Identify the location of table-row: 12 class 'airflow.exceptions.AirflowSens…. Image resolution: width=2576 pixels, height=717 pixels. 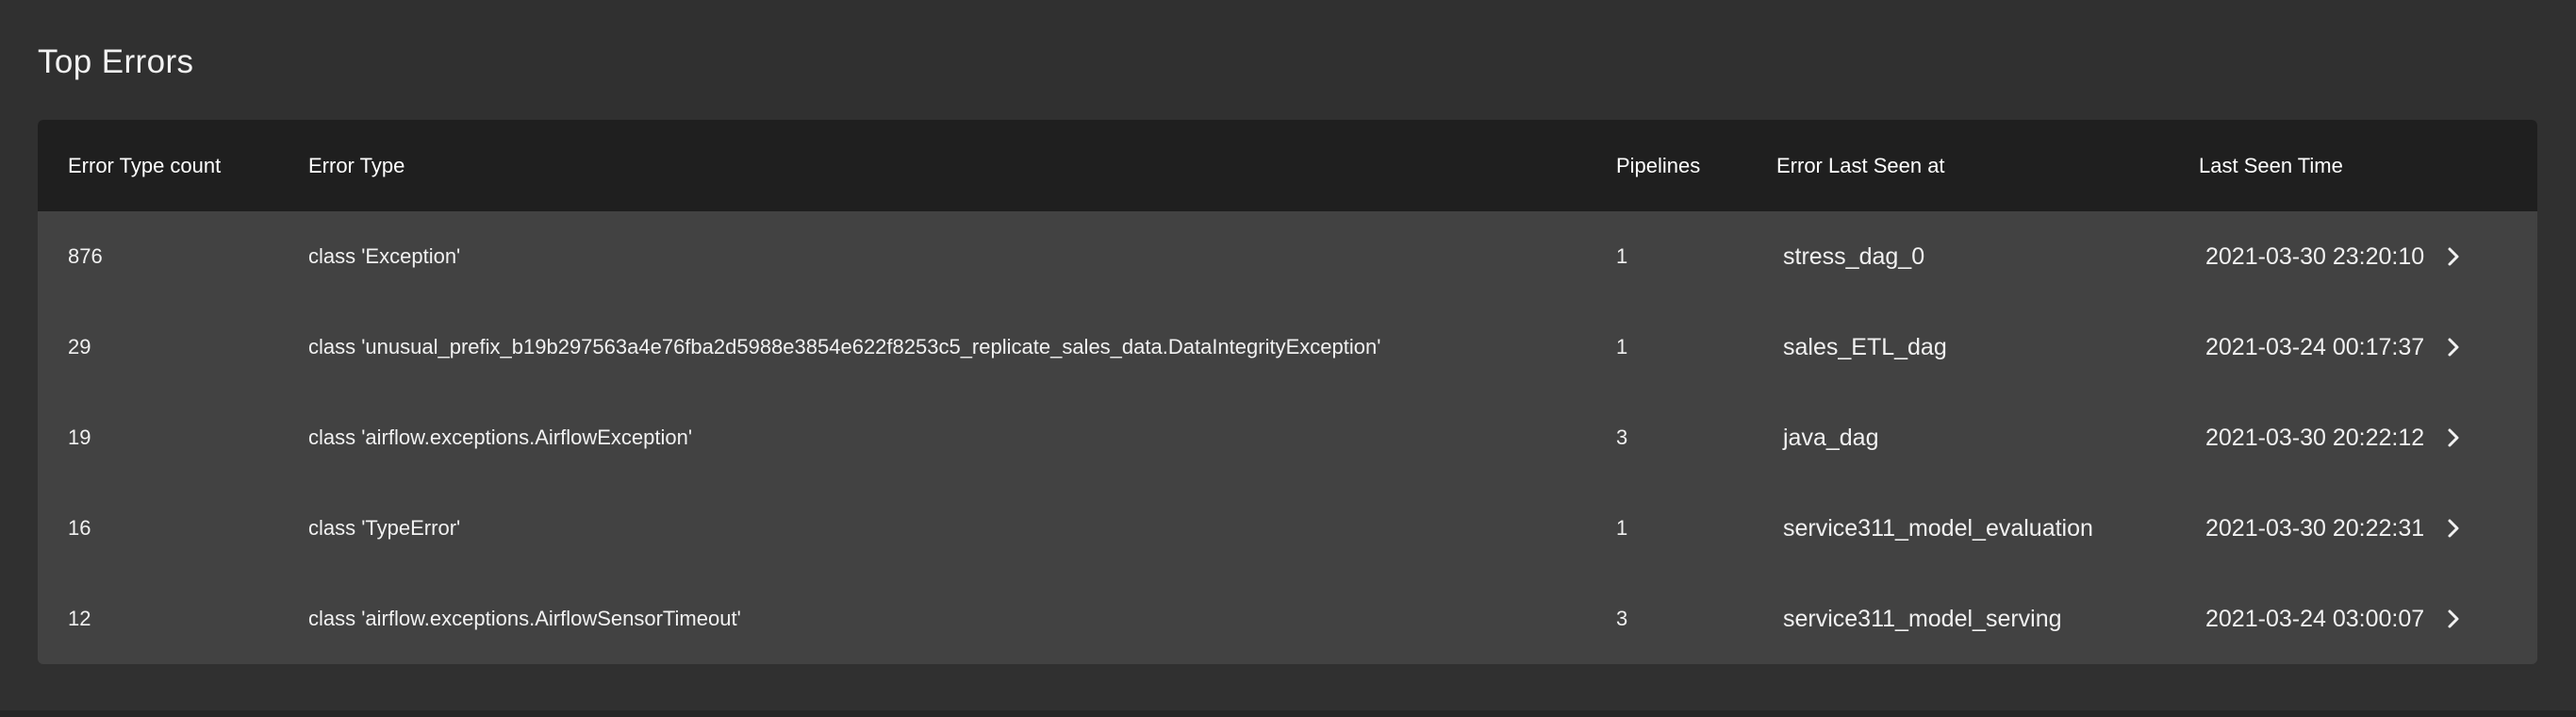
(1287, 619).